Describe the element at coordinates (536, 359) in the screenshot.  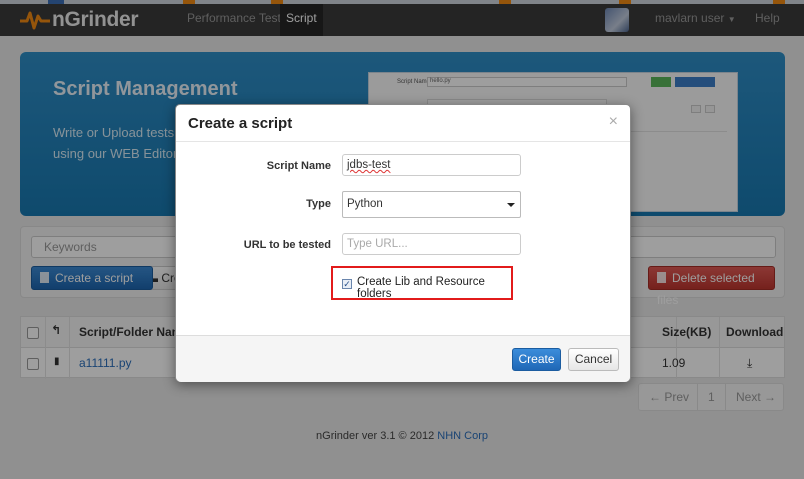
I see `create-button: Create` at that location.